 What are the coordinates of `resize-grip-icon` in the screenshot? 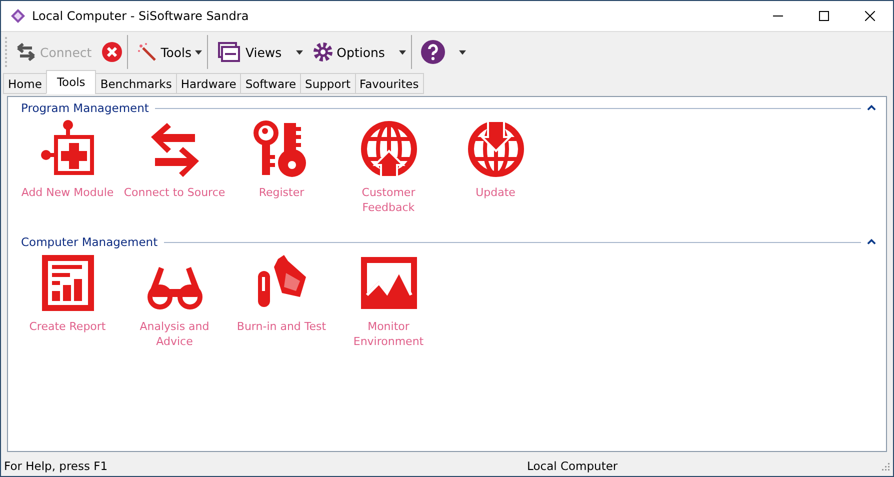 It's located at (885, 466).